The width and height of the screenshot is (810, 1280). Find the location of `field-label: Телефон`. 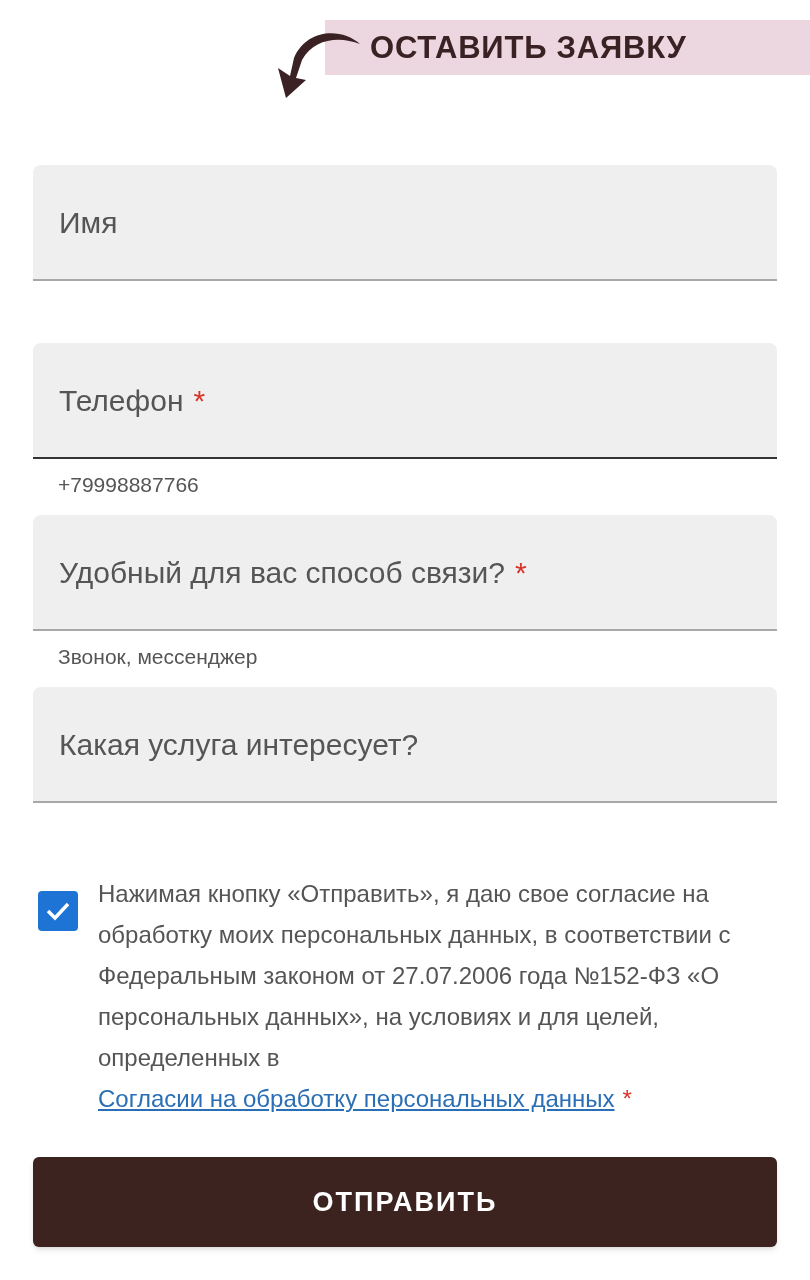

field-label: Телефон is located at coordinates (121, 400).